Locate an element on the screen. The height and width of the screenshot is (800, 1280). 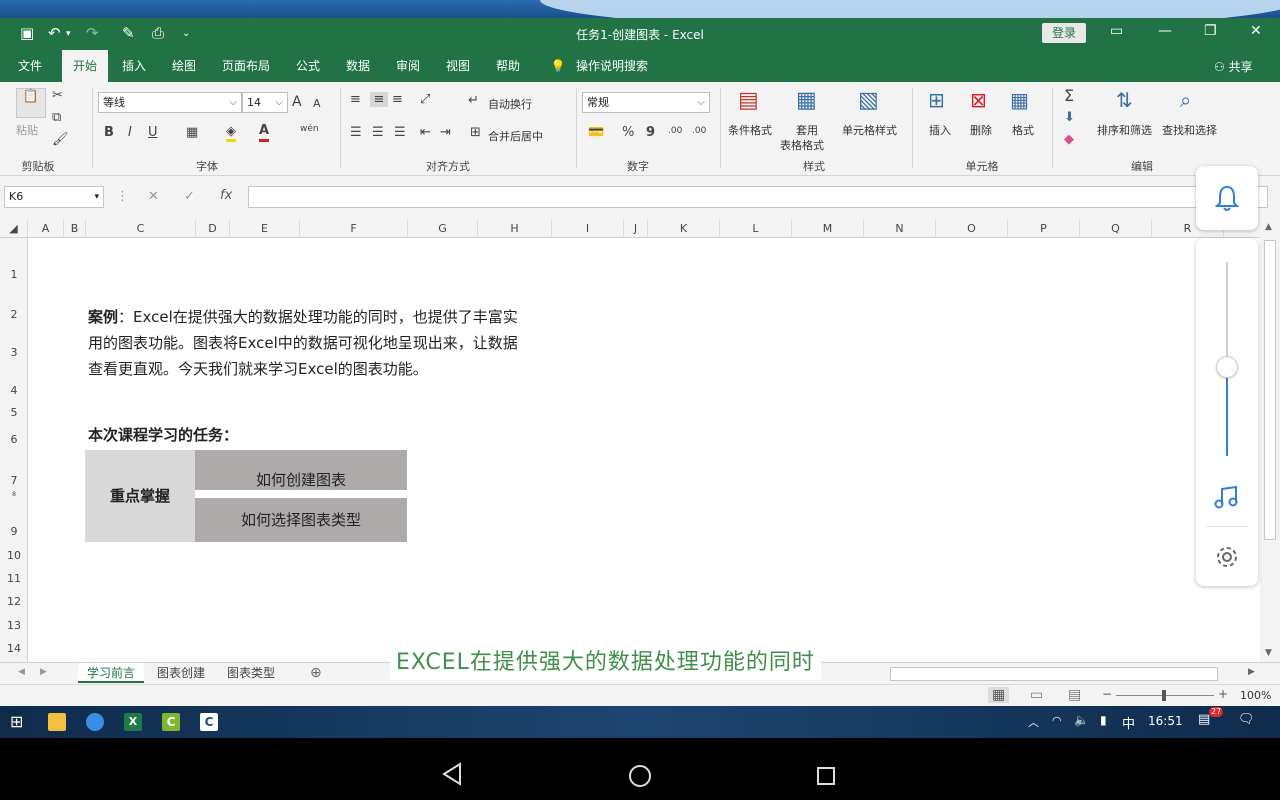
scroll-thumb is located at coordinates (1270, 390).